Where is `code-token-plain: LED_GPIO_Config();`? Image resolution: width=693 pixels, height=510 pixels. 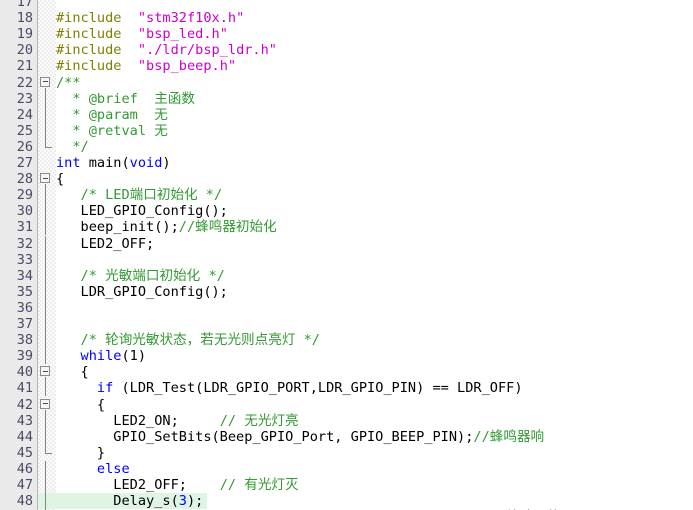
code-token-plain: LED_GPIO_Config(); is located at coordinates (142, 211).